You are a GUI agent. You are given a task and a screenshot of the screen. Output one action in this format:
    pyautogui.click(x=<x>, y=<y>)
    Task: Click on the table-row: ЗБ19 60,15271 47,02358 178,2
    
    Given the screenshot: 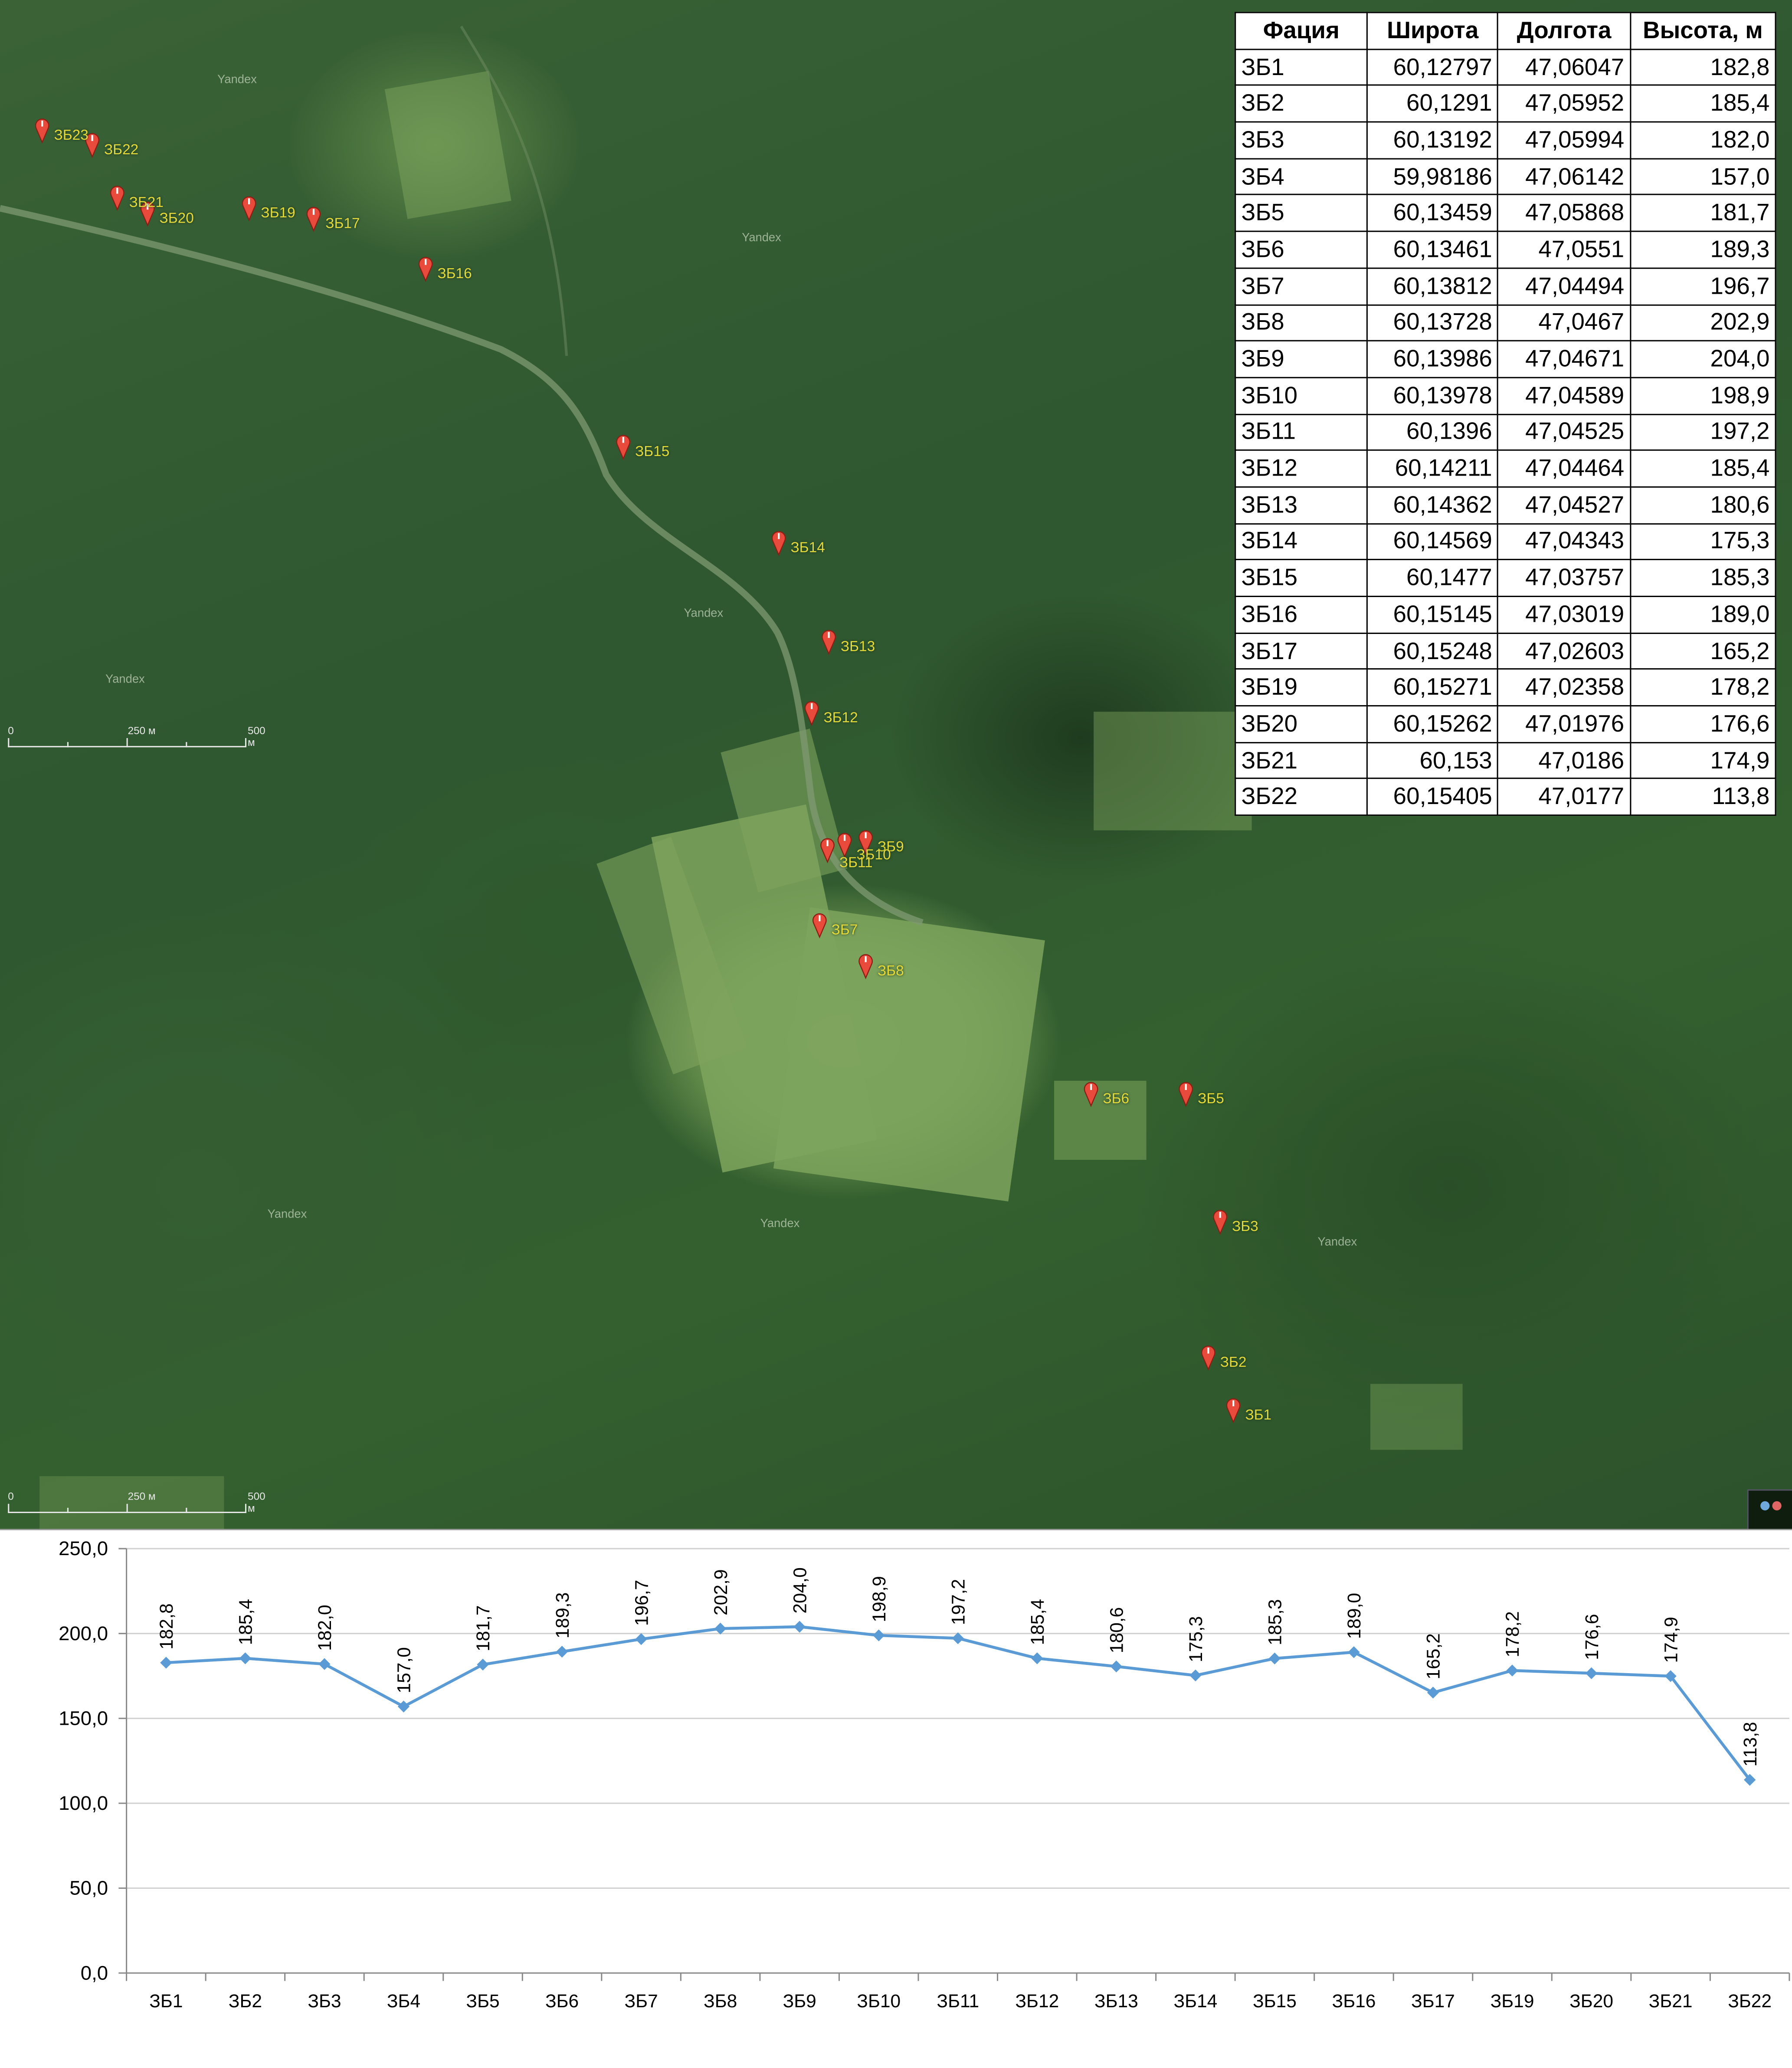 What is the action you would take?
    pyautogui.click(x=1505, y=688)
    